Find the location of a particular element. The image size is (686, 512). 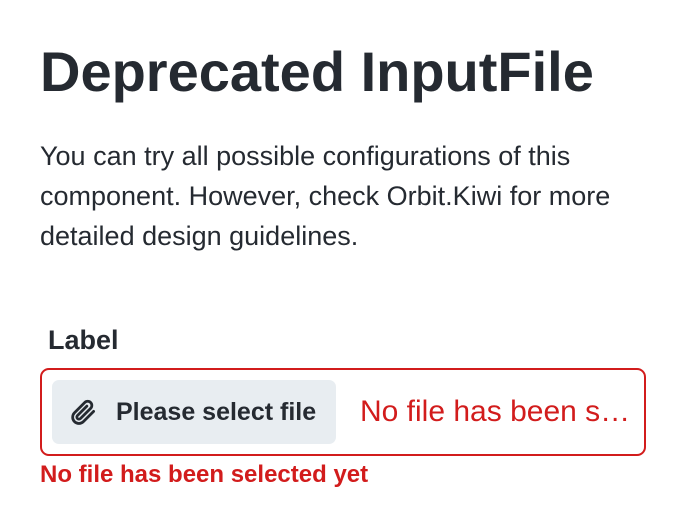

paperclip-icon is located at coordinates (83, 412).